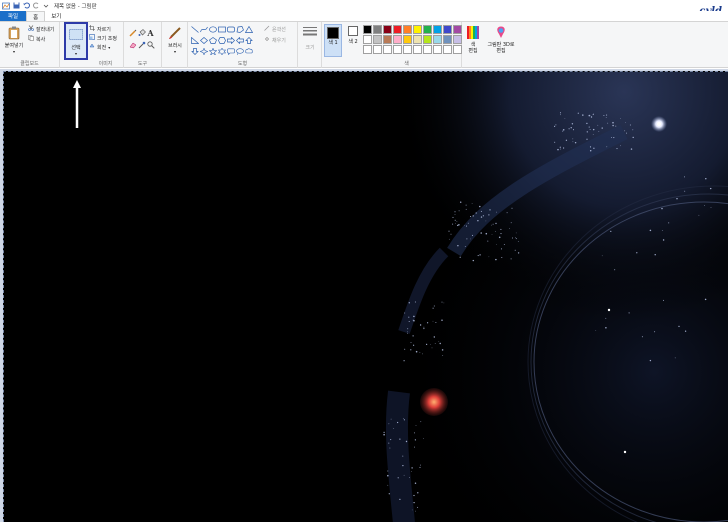 The height and width of the screenshot is (522, 728). What do you see at coordinates (230, 51) in the screenshot?
I see `rounded-callout-shape-icon` at bounding box center [230, 51].